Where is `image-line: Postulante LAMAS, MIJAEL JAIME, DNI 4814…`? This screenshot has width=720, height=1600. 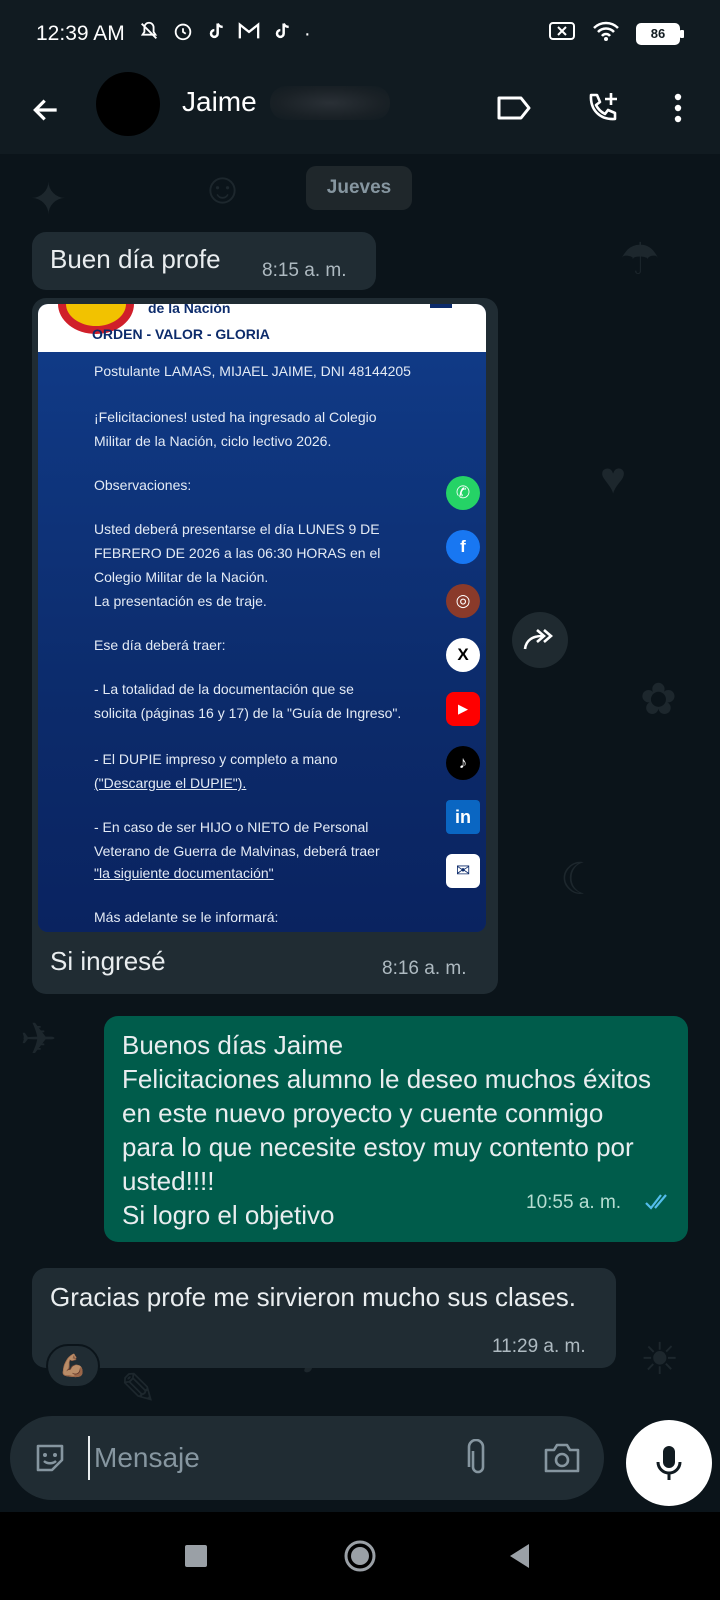 image-line: Postulante LAMAS, MIJAEL JAIME, DNI 4814… is located at coordinates (252, 371).